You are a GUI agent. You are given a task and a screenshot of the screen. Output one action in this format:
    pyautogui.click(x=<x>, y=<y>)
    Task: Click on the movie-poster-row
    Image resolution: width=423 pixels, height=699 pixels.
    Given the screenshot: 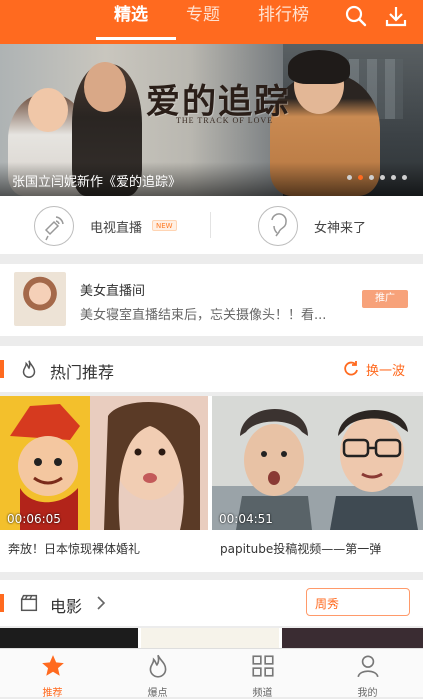 What is the action you would take?
    pyautogui.click(x=211, y=639)
    